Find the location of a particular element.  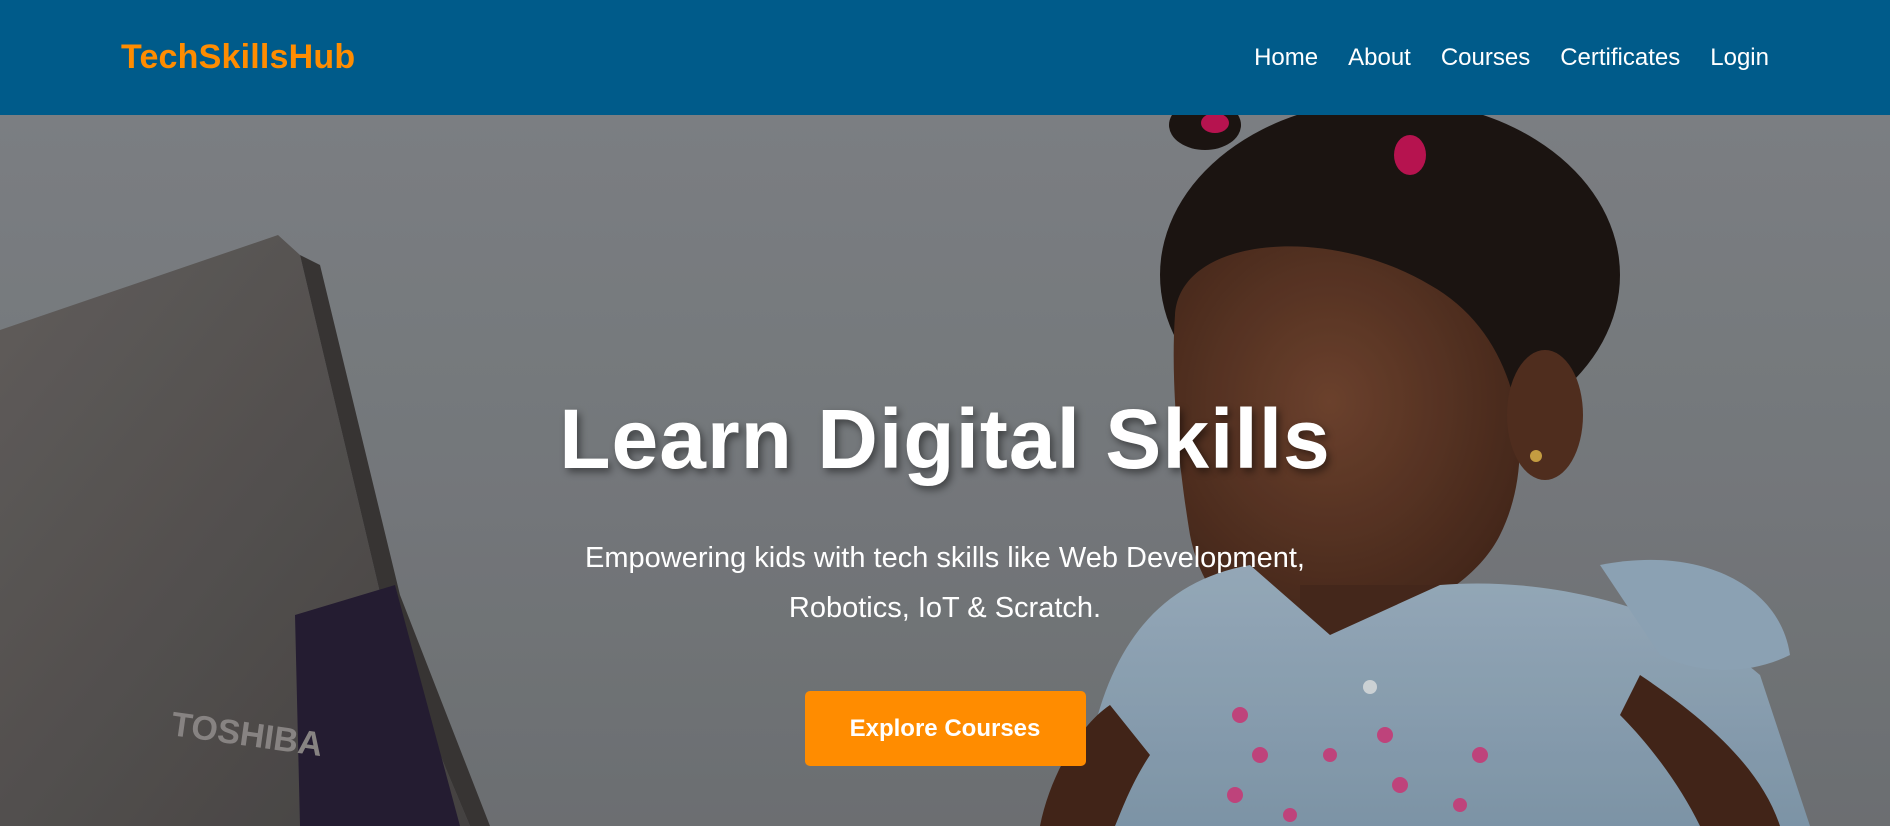

main-nav: Home About Courses Certificates Login is located at coordinates (1511, 58).